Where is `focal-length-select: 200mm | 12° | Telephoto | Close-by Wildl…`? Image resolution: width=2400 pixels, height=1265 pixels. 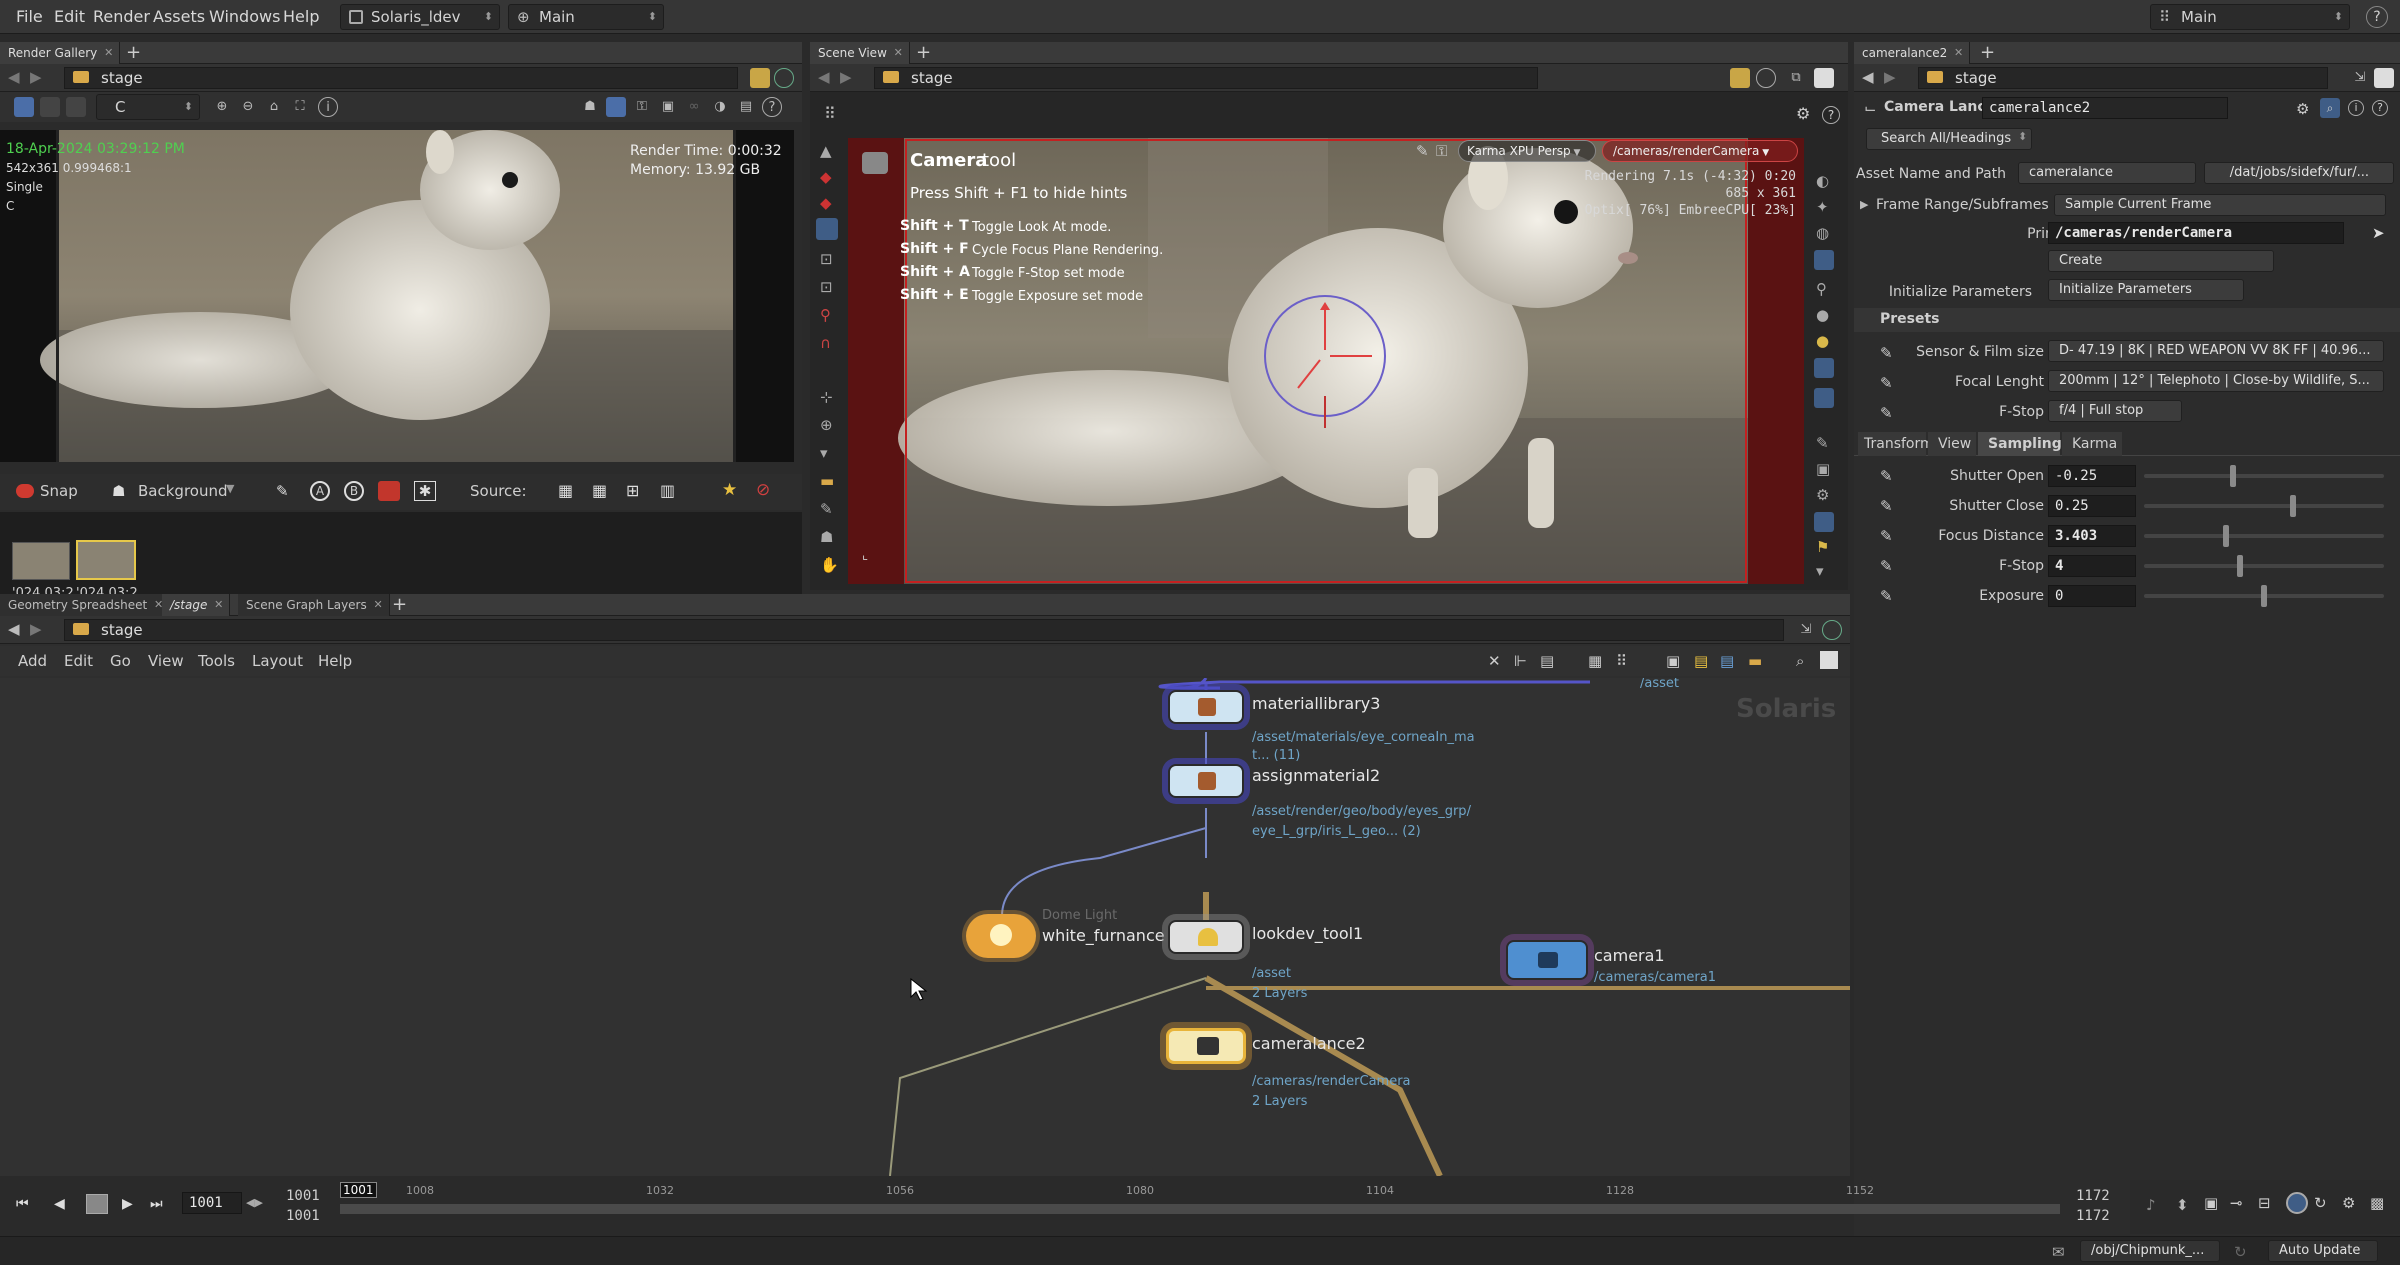 focal-length-select: 200mm | 12° | Telephoto | Close-by Wildl… is located at coordinates (2216, 381).